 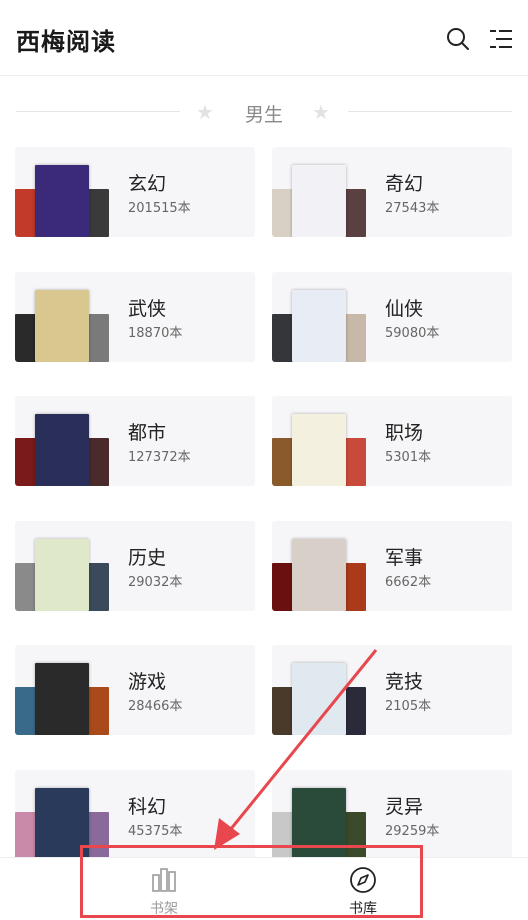 What do you see at coordinates (159, 458) in the screenshot?
I see `category-count: 127372本` at bounding box center [159, 458].